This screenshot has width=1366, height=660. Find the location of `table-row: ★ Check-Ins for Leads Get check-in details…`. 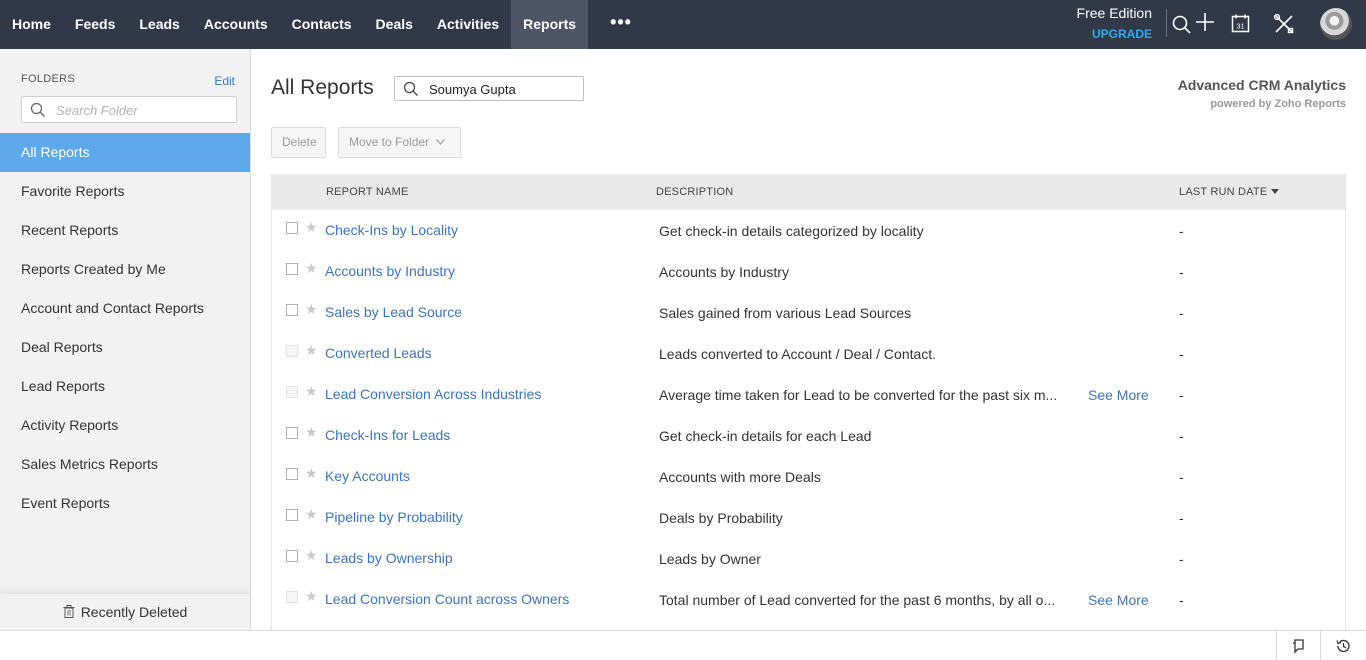

table-row: ★ Check-Ins for Leads Get check-in details… is located at coordinates (808, 435).